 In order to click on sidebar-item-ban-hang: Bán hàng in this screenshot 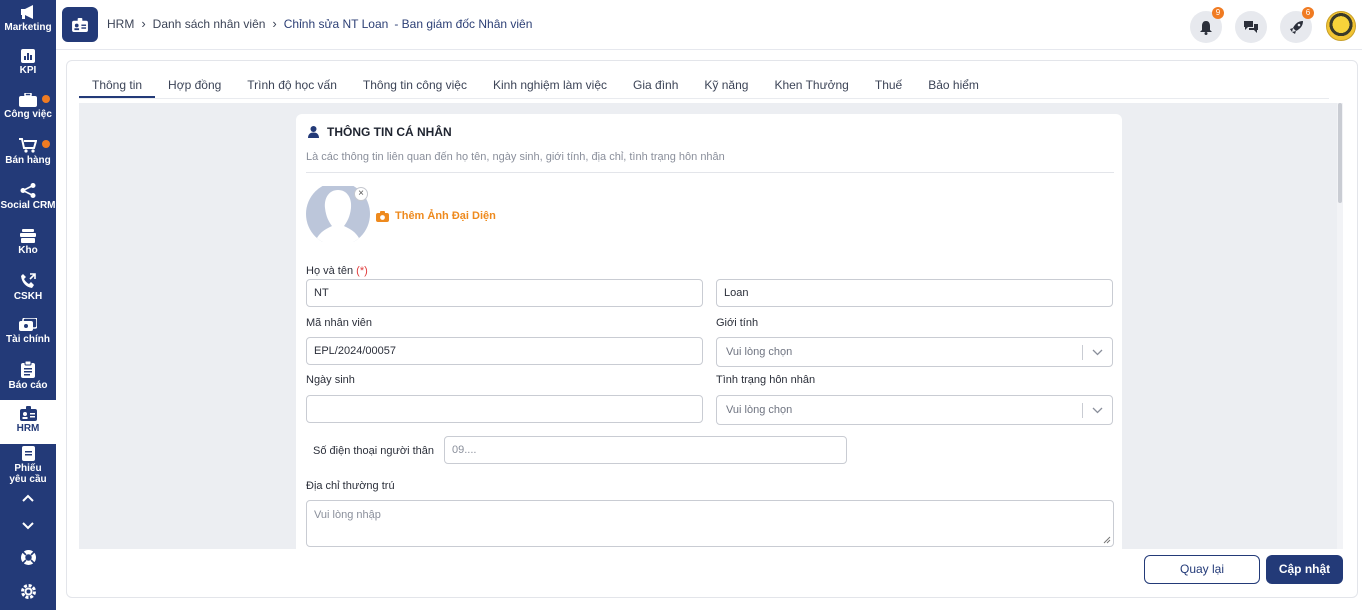, I will do `click(28, 152)`.